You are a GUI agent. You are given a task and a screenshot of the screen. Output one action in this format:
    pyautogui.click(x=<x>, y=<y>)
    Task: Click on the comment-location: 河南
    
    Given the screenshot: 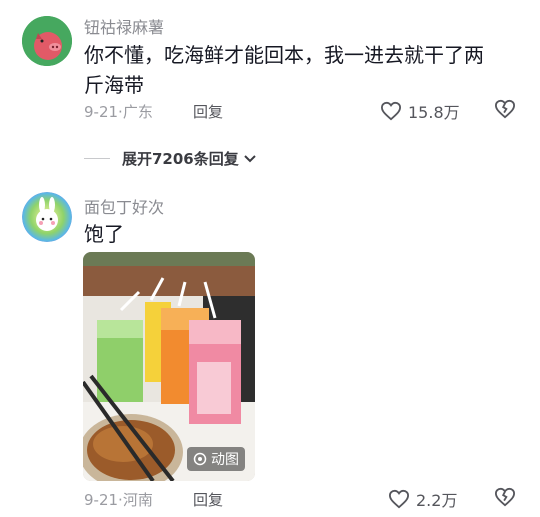 What is the action you would take?
    pyautogui.click(x=137, y=500)
    